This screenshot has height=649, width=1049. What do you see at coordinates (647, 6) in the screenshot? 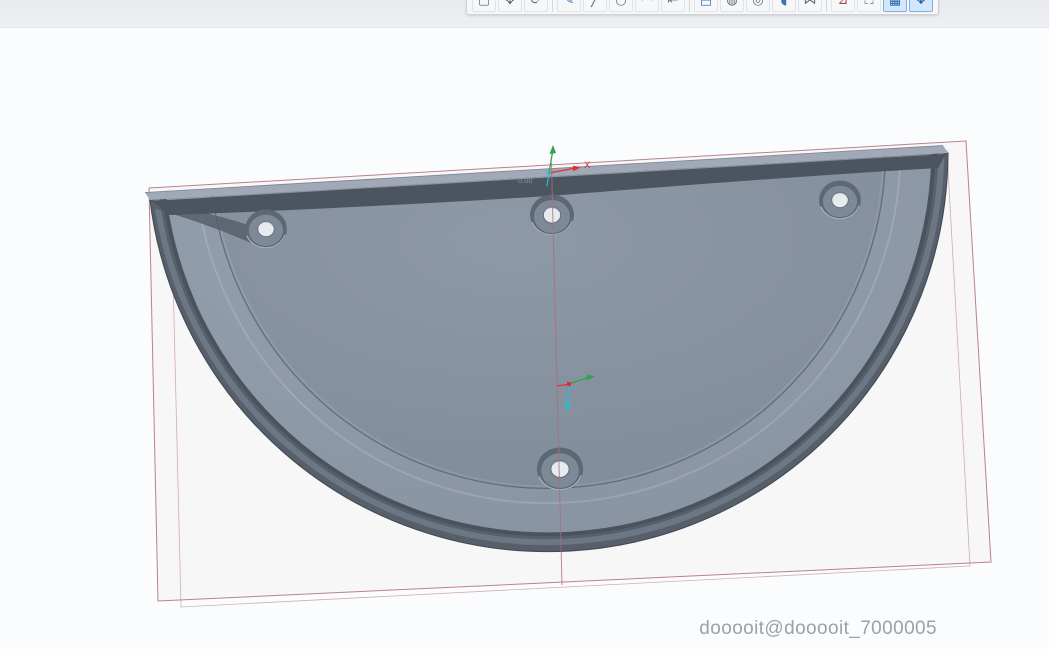
I see `arc-tool-icon: ◠` at bounding box center [647, 6].